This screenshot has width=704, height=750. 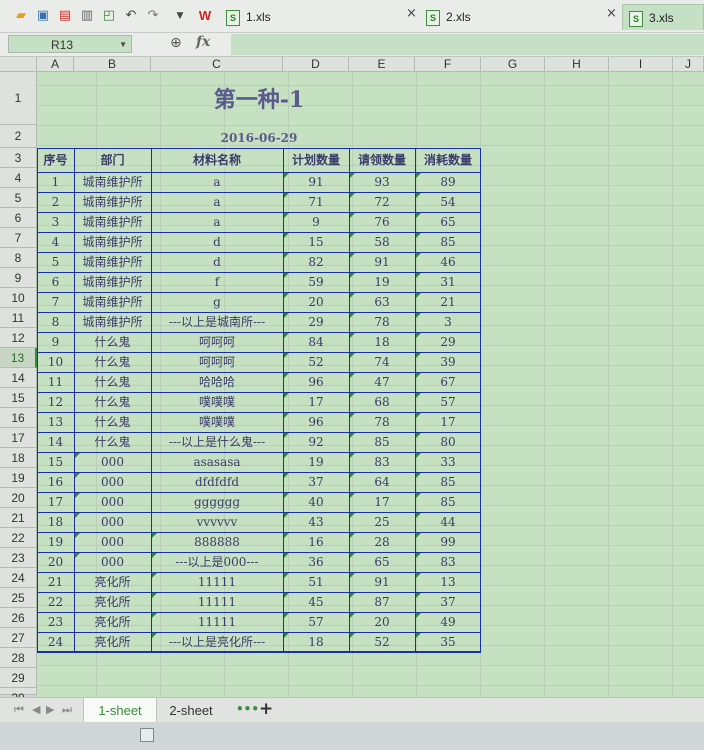 I want to click on column-header-c: C, so click(x=217, y=64).